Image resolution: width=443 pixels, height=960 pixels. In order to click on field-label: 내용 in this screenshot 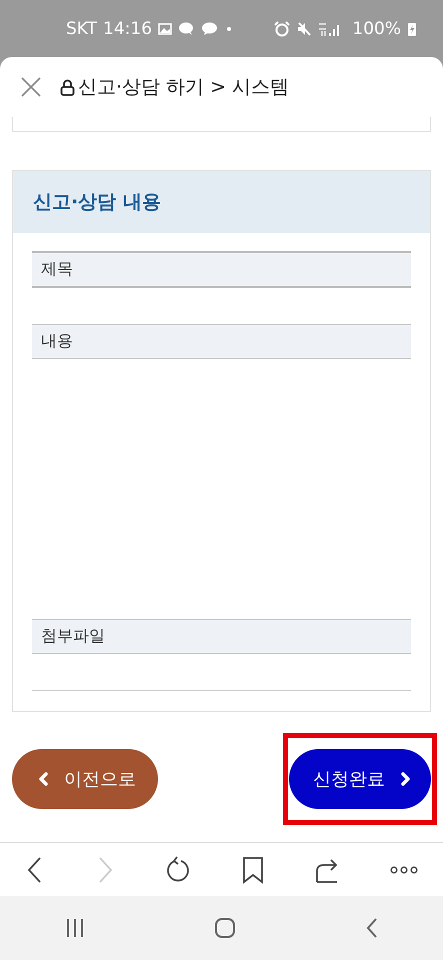, I will do `click(57, 341)`.